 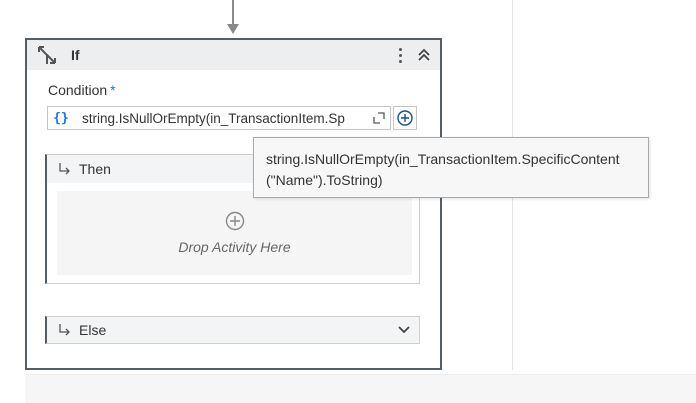 I want to click on plus-circle-icon, so click(x=405, y=118).